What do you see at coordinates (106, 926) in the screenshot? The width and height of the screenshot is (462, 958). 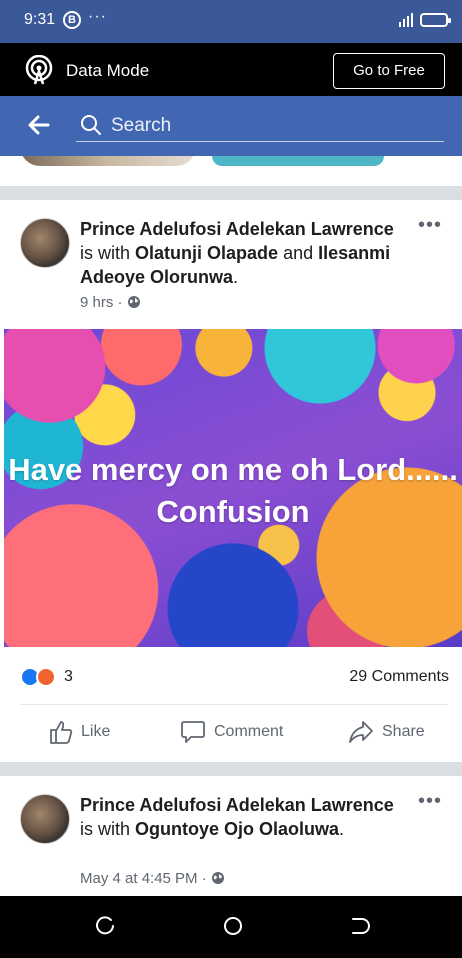 I see `recent-apps-icon` at bounding box center [106, 926].